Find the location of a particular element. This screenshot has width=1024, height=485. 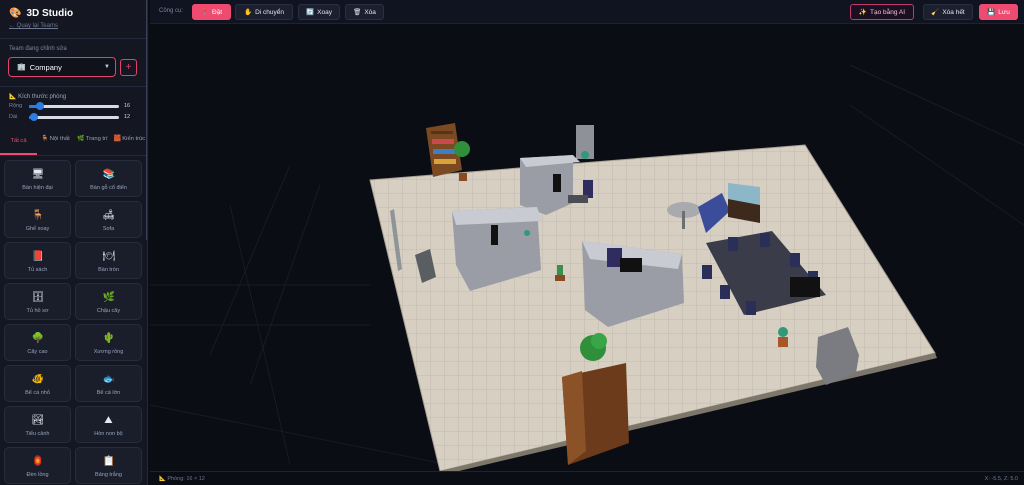

palette-item-label: Sofa is located at coordinates (108, 229).